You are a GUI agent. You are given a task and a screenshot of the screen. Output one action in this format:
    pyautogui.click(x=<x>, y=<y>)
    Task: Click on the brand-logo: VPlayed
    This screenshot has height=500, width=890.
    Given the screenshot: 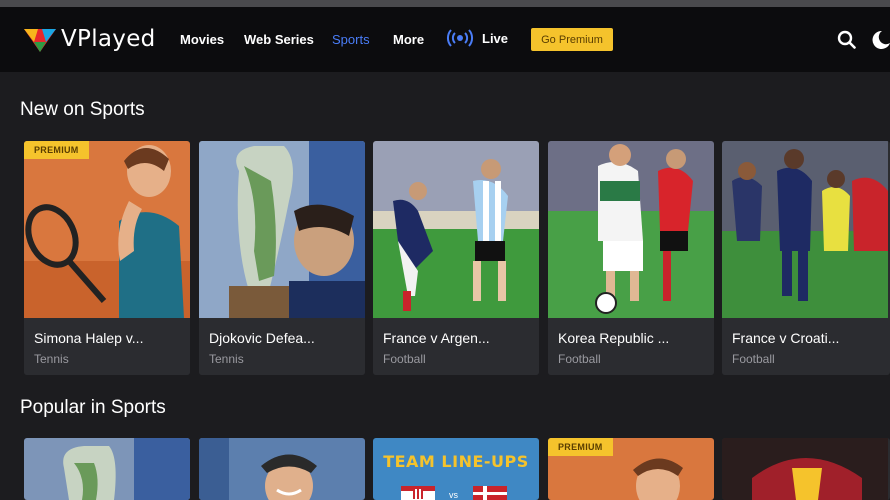 What is the action you would take?
    pyautogui.click(x=90, y=39)
    